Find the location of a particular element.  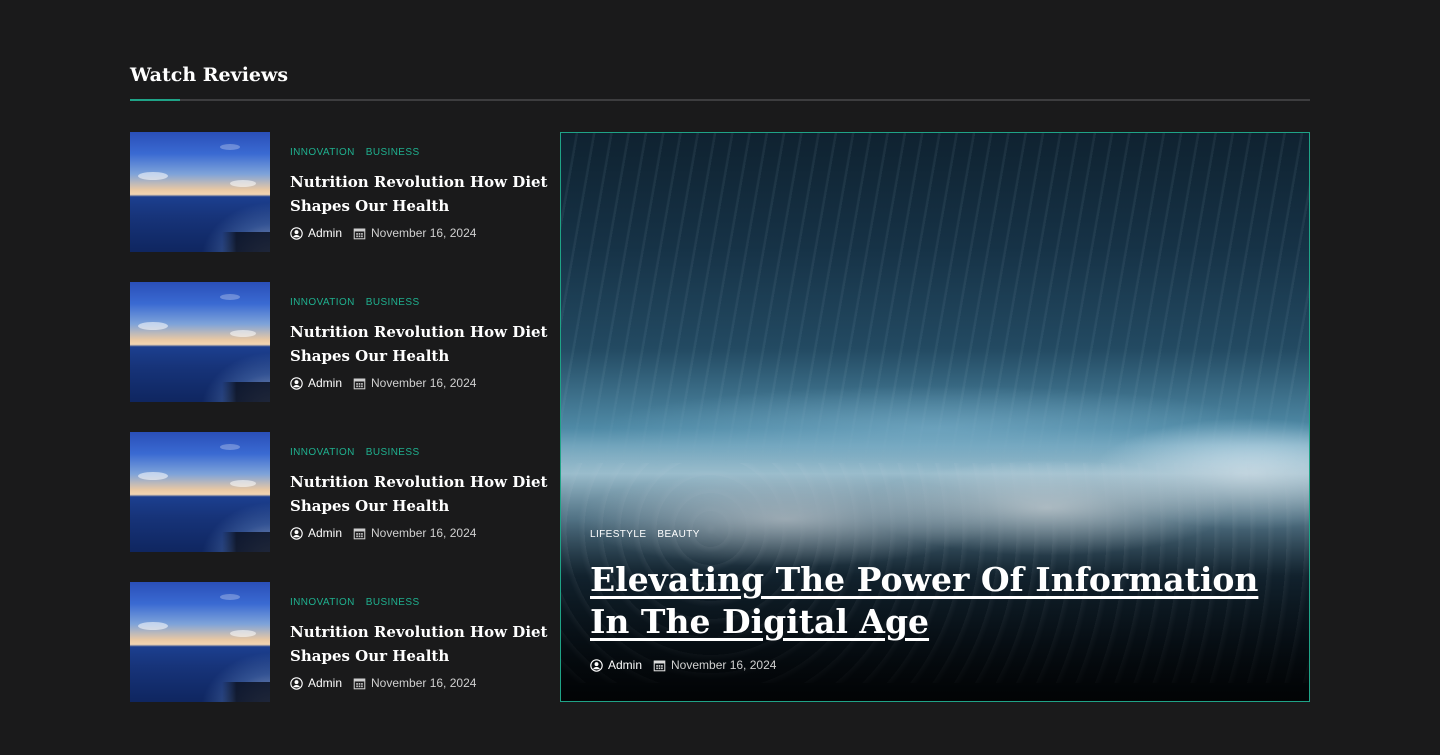

section-title: Watch Reviews is located at coordinates (209, 75).